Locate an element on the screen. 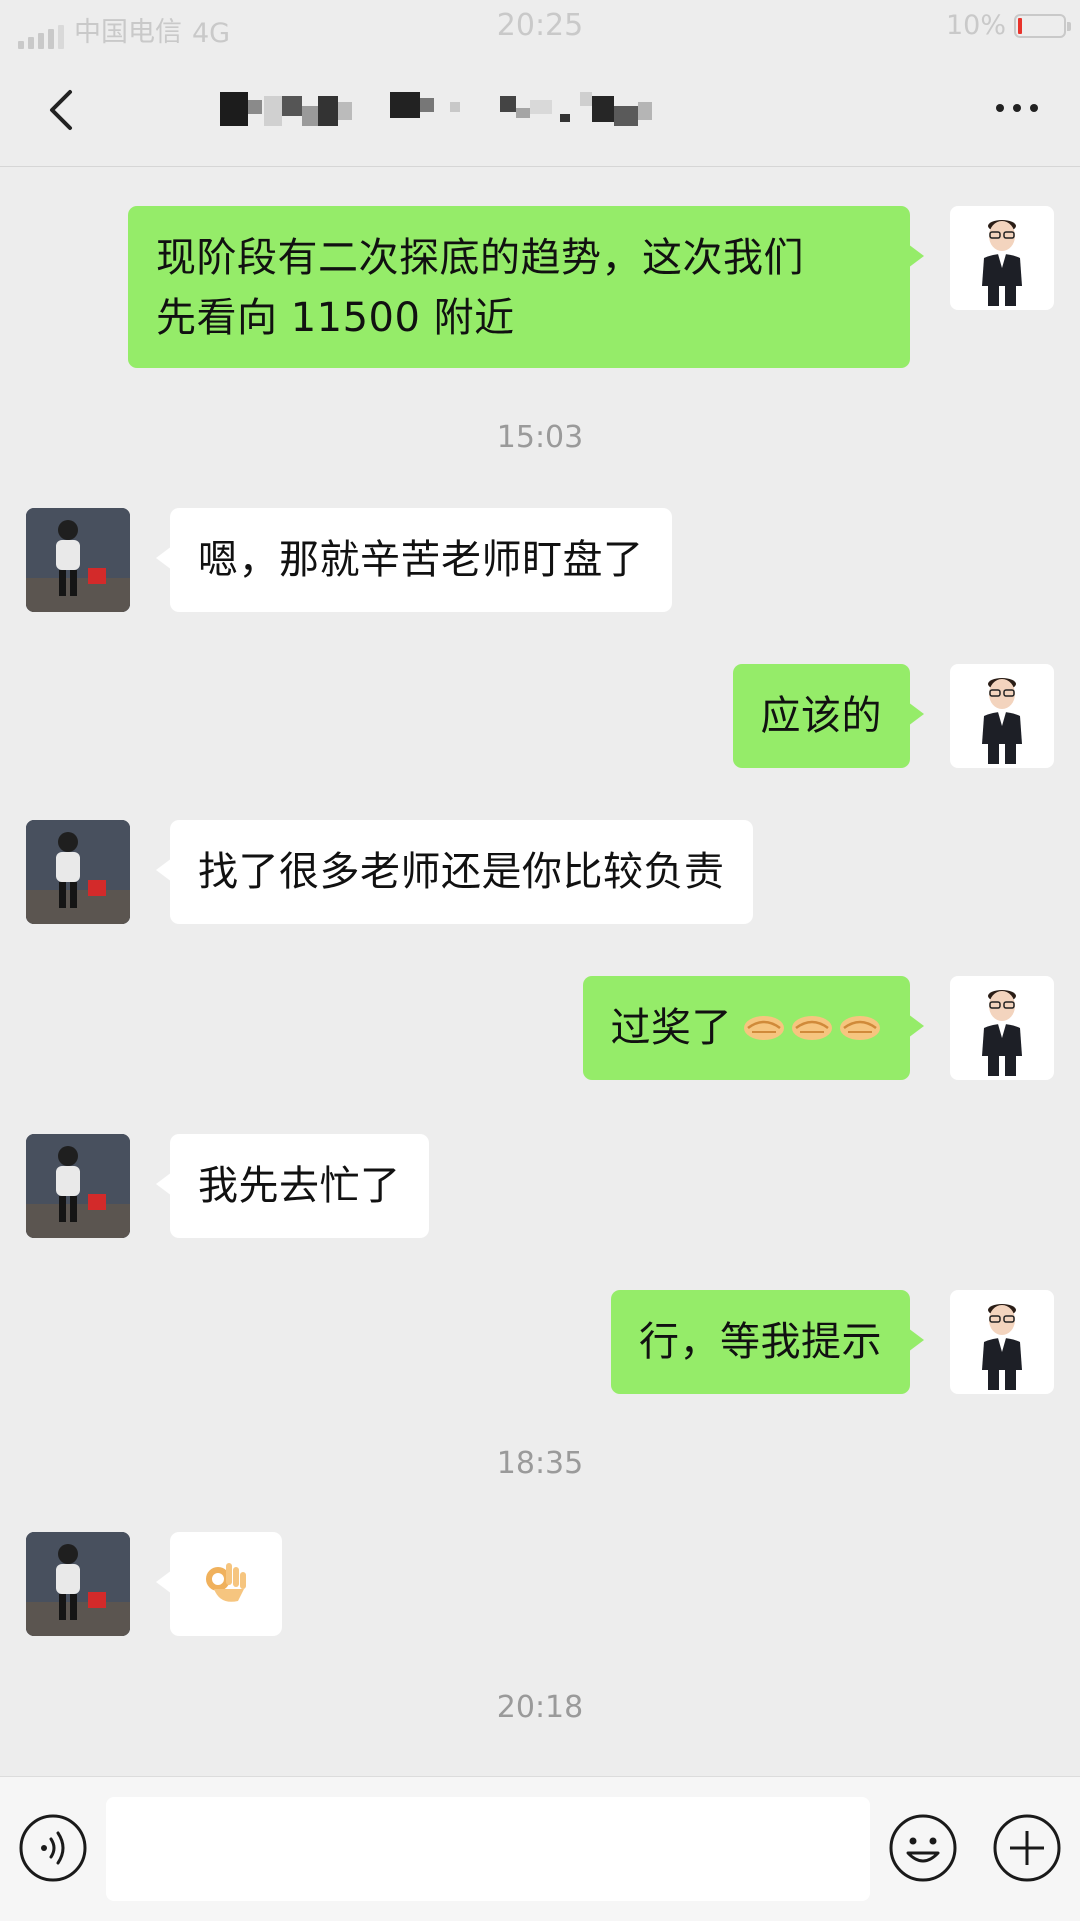 The image size is (1080, 1921). input-bar is located at coordinates (540, 1848).